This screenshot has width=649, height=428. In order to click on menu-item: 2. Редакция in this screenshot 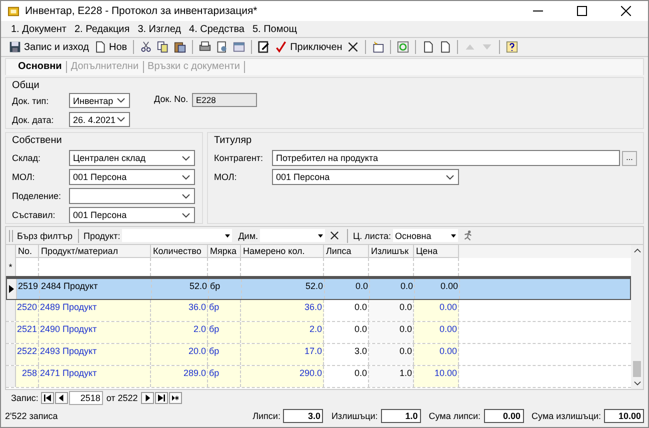, I will do `click(102, 29)`.